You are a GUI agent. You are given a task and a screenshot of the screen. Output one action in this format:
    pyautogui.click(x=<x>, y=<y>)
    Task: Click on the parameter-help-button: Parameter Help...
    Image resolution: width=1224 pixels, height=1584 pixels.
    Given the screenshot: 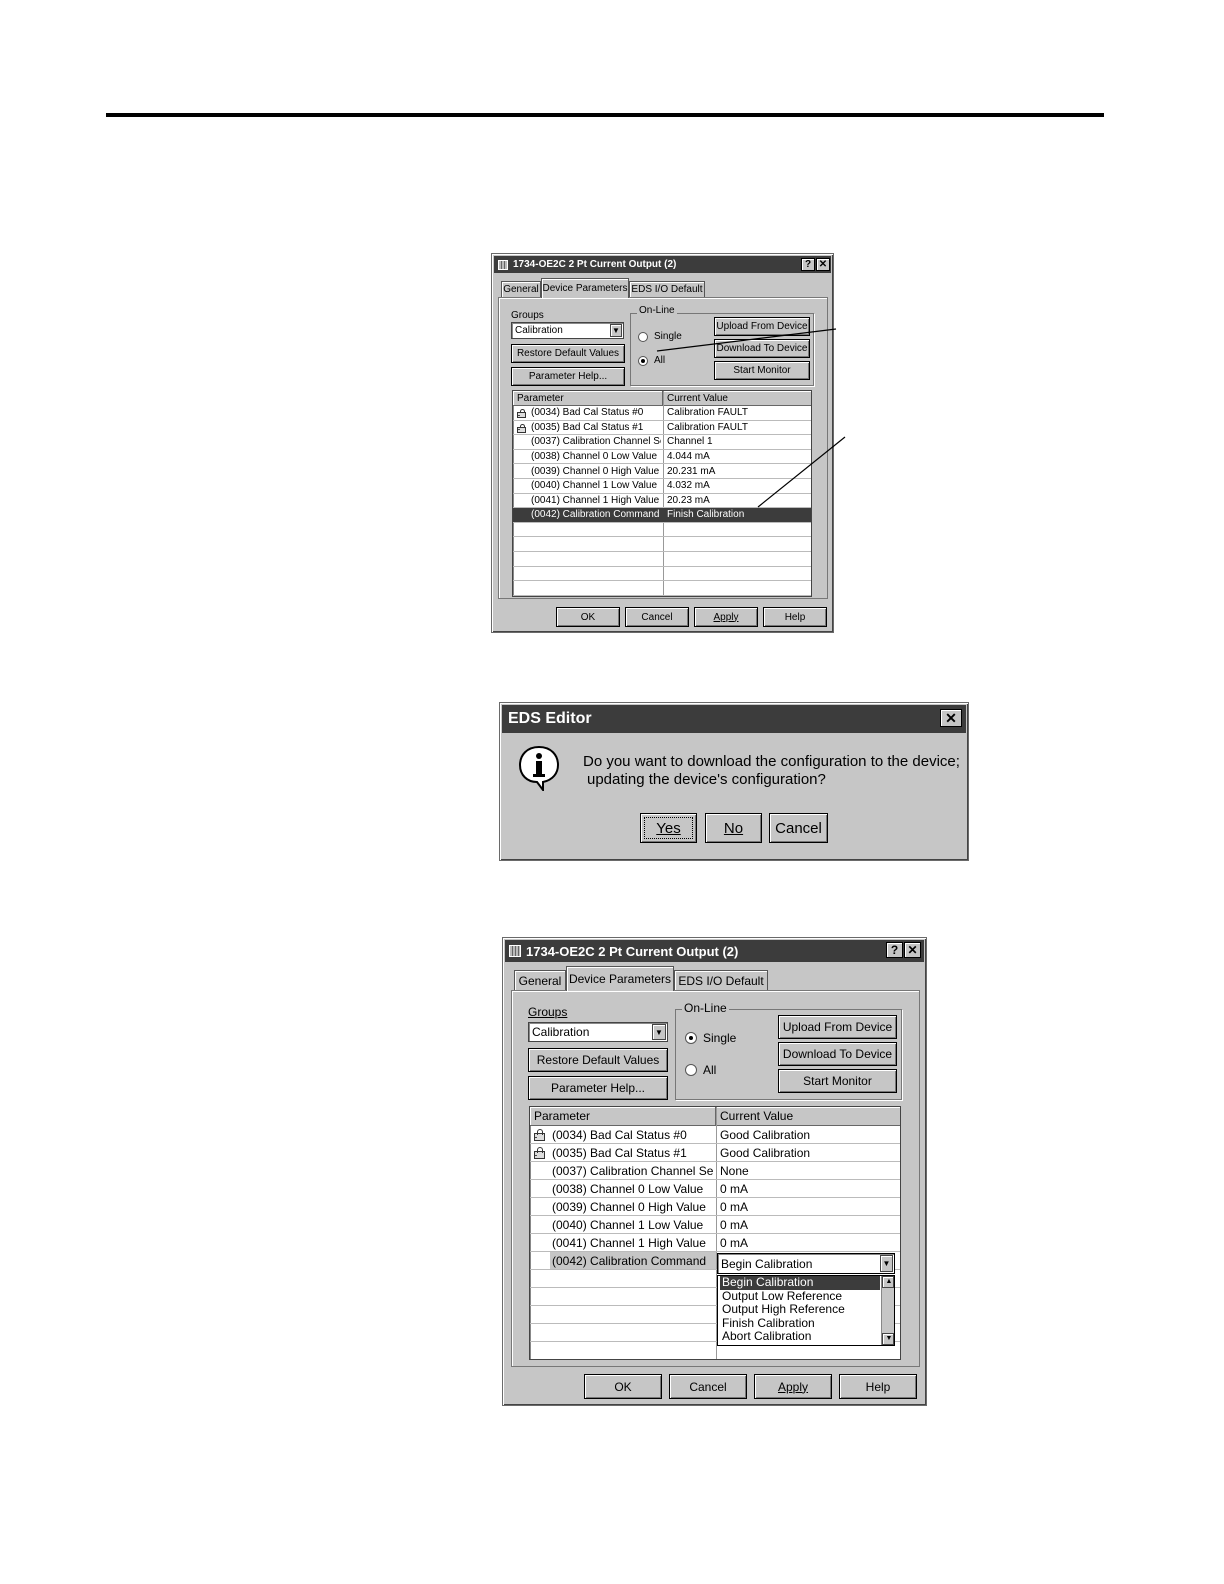 What is the action you would take?
    pyautogui.click(x=598, y=1088)
    